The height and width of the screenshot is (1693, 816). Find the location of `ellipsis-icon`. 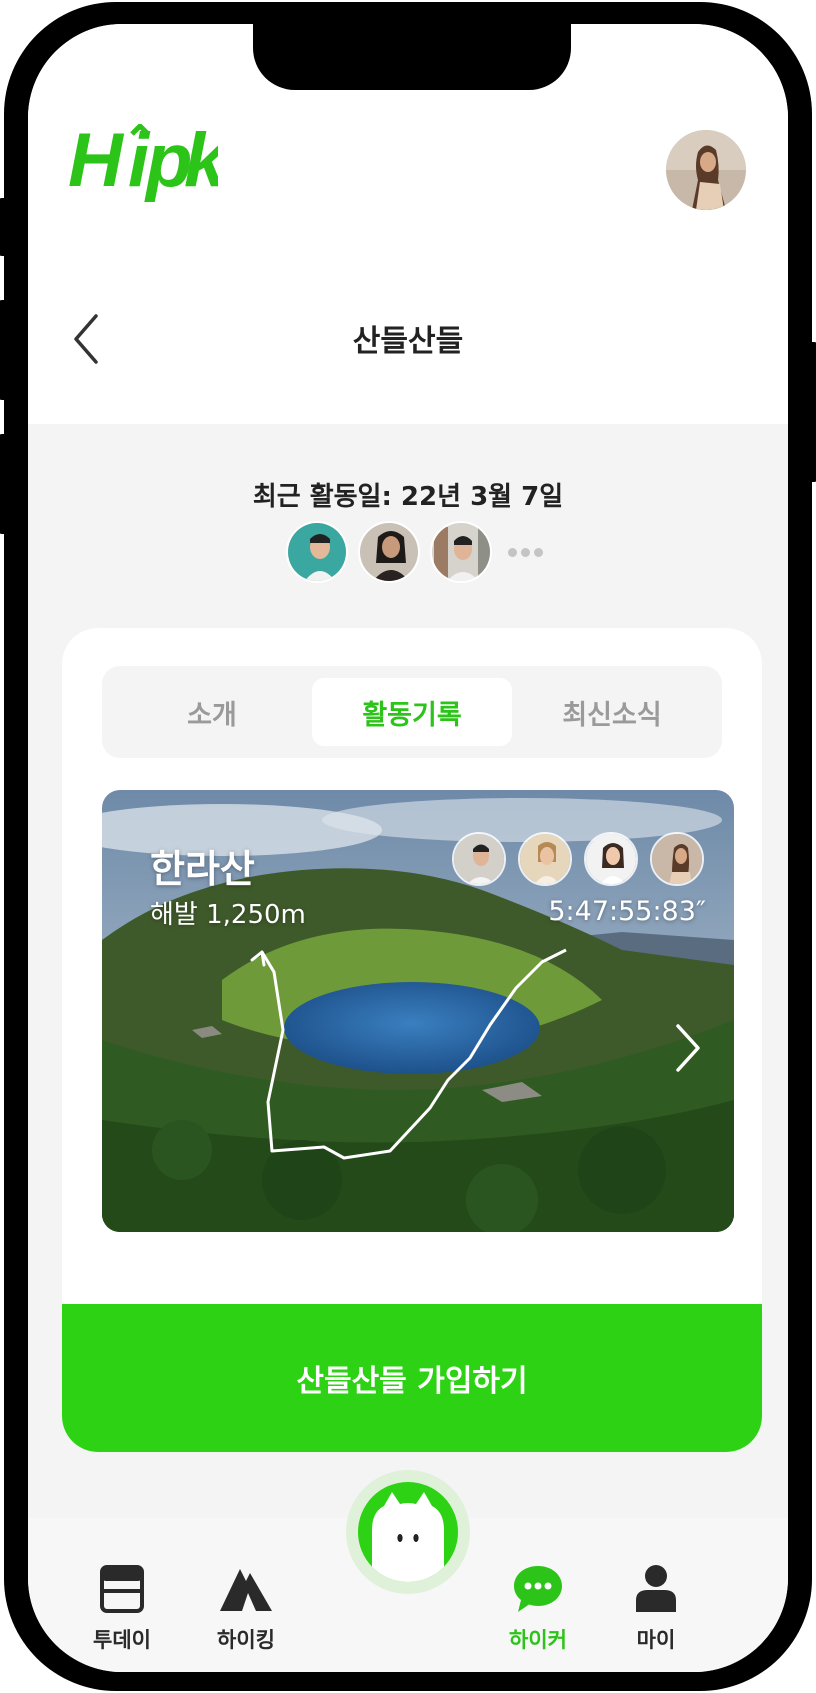

ellipsis-icon is located at coordinates (527, 552).